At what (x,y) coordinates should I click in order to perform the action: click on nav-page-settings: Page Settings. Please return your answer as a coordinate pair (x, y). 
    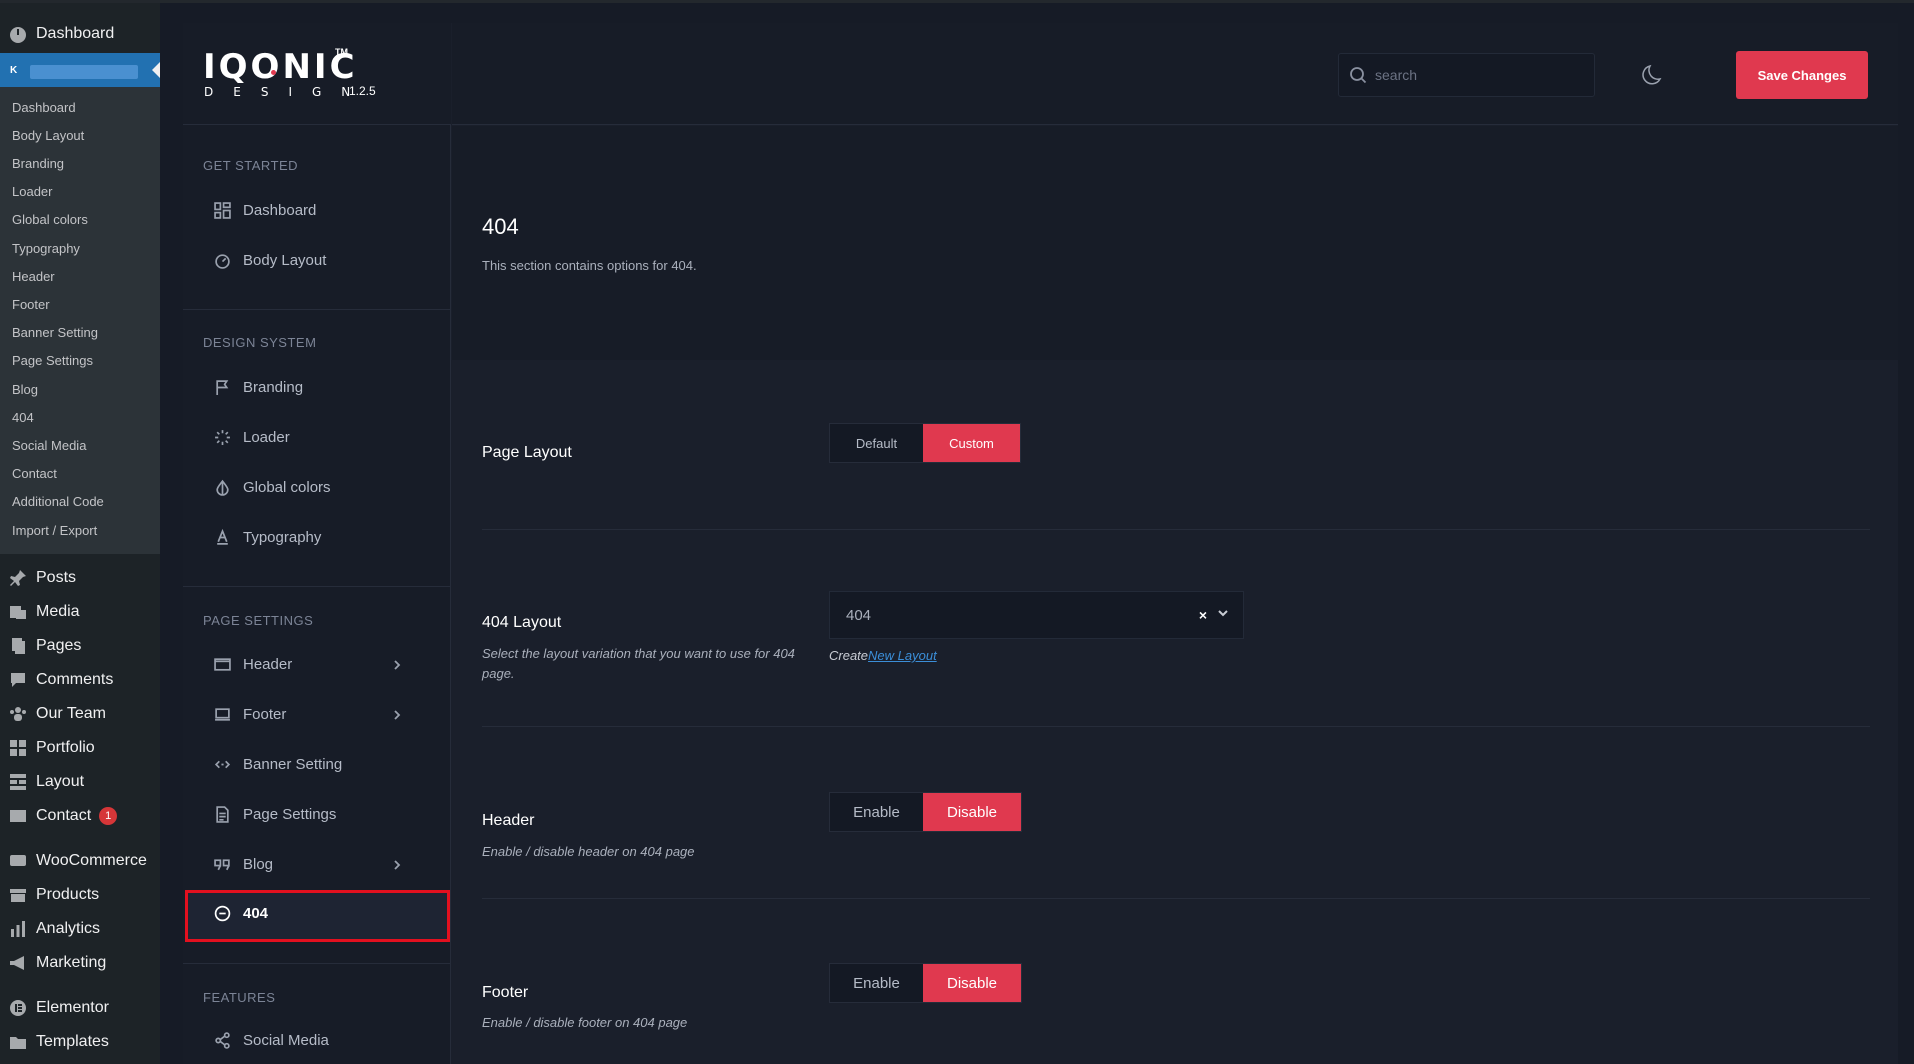
    Looking at the image, I should click on (309, 814).